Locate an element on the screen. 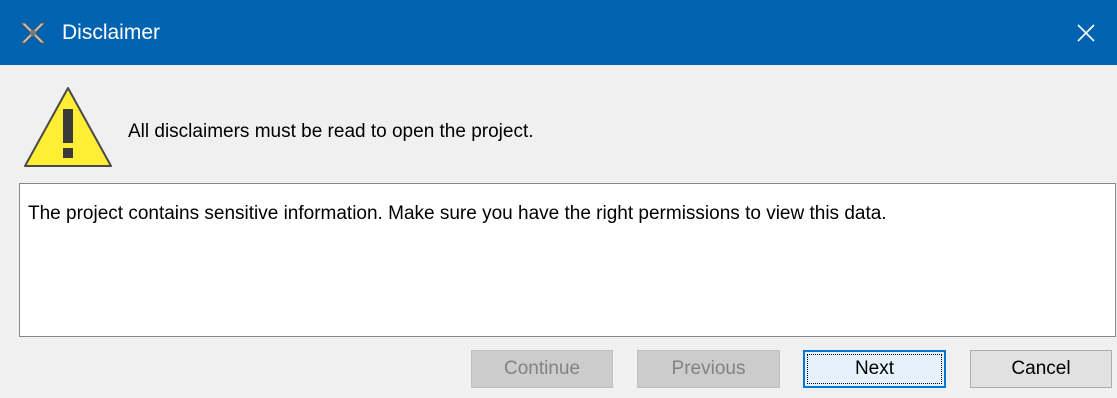 Image resolution: width=1117 pixels, height=398 pixels. previous-button: Previous is located at coordinates (708, 369).